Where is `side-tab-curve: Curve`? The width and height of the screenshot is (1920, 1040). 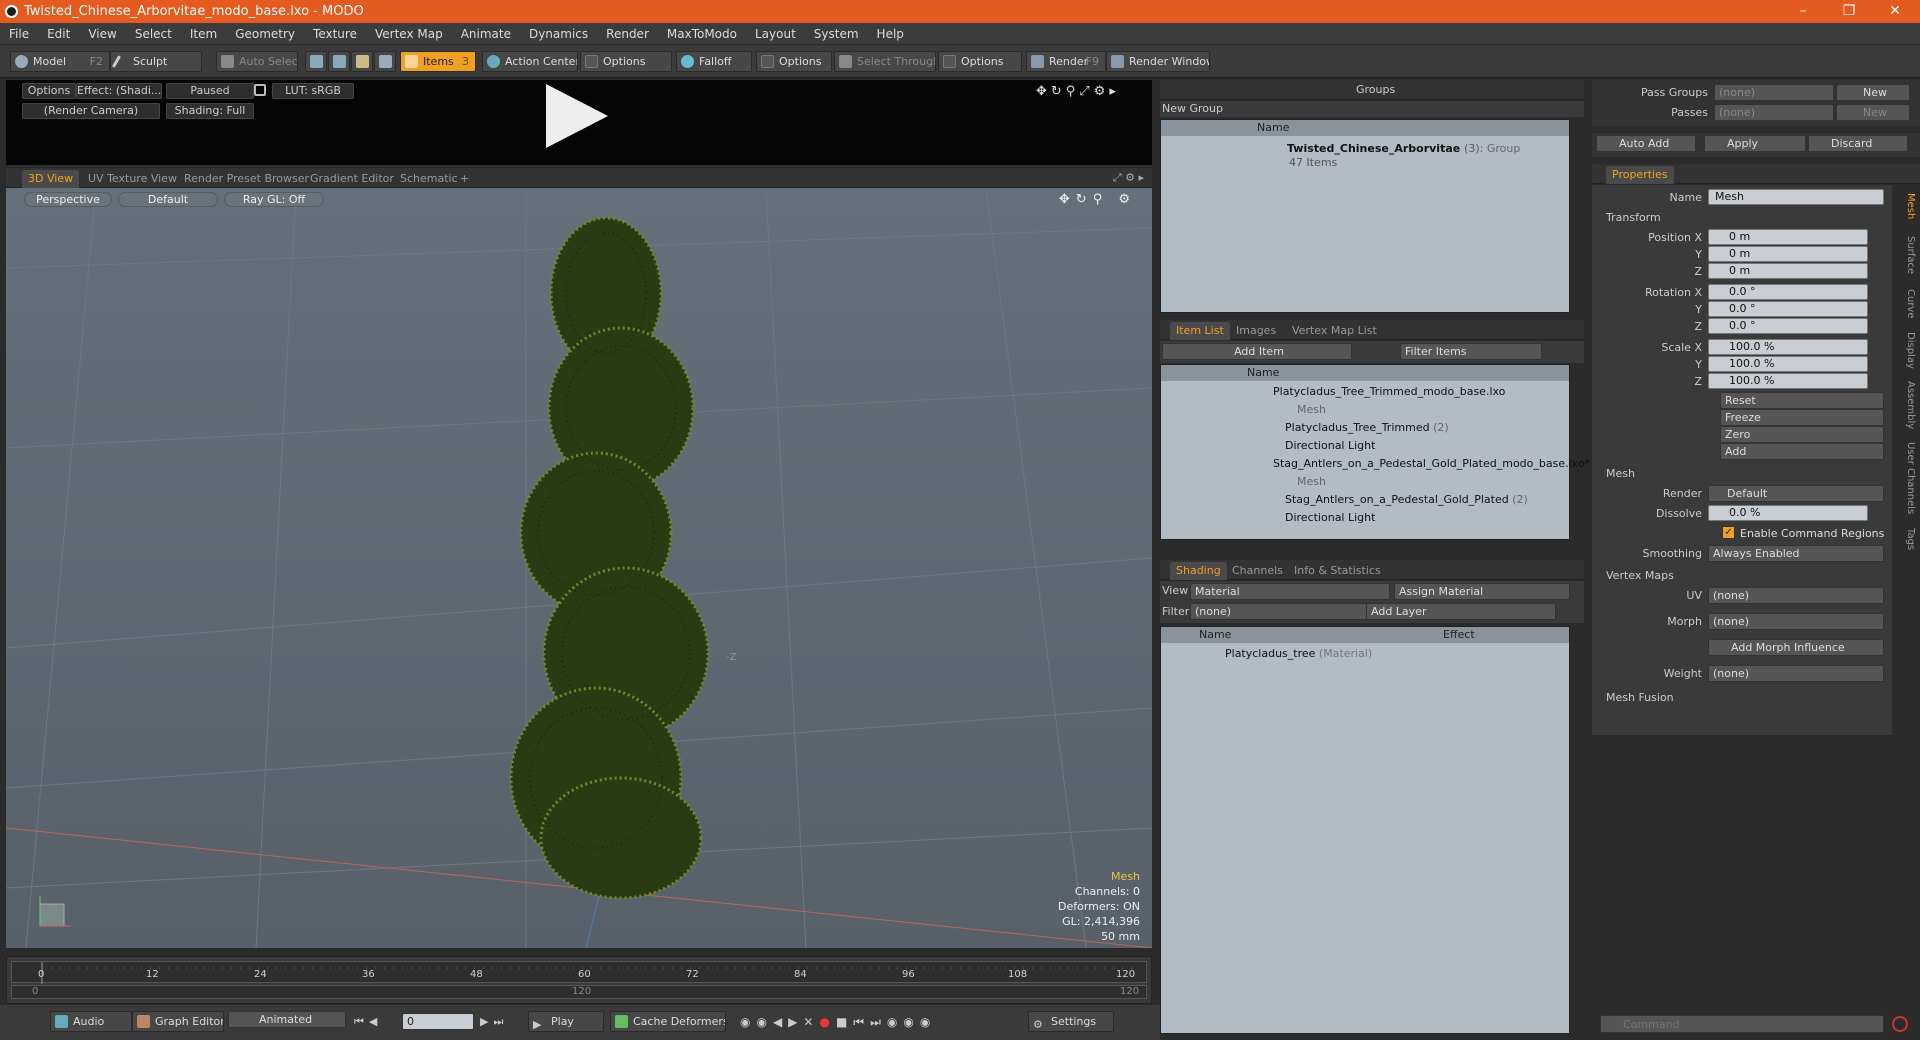
side-tab-curve: Curve is located at coordinates (1906, 304).